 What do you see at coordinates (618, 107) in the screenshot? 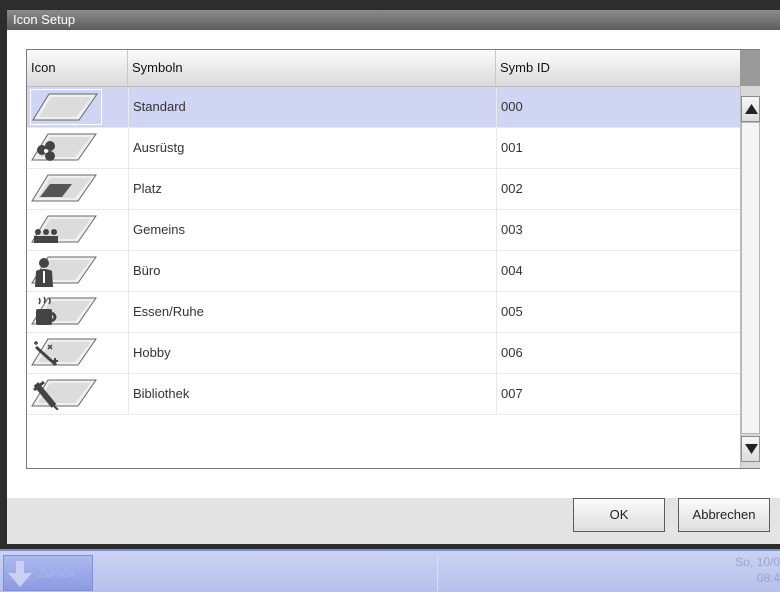
I see `row-id-cell: 000` at bounding box center [618, 107].